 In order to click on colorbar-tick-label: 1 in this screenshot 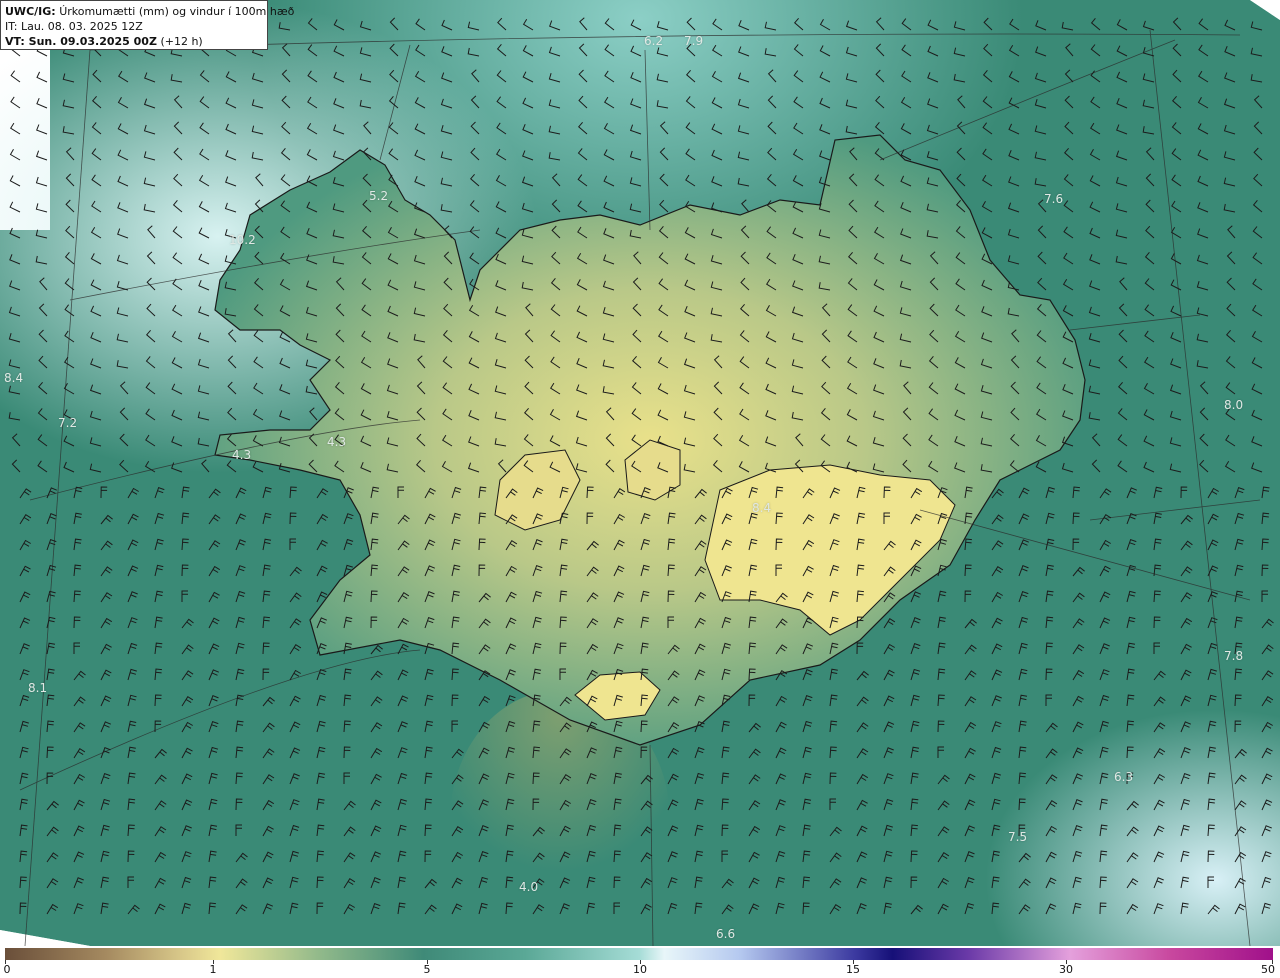, I will do `click(213, 969)`.